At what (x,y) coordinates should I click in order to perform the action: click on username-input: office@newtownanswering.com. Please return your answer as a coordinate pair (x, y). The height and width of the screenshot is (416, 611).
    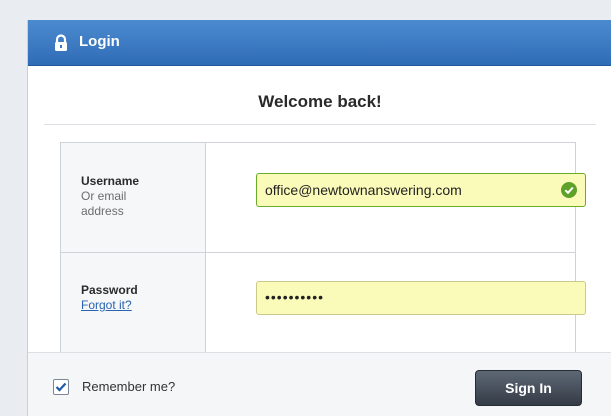
    Looking at the image, I should click on (421, 190).